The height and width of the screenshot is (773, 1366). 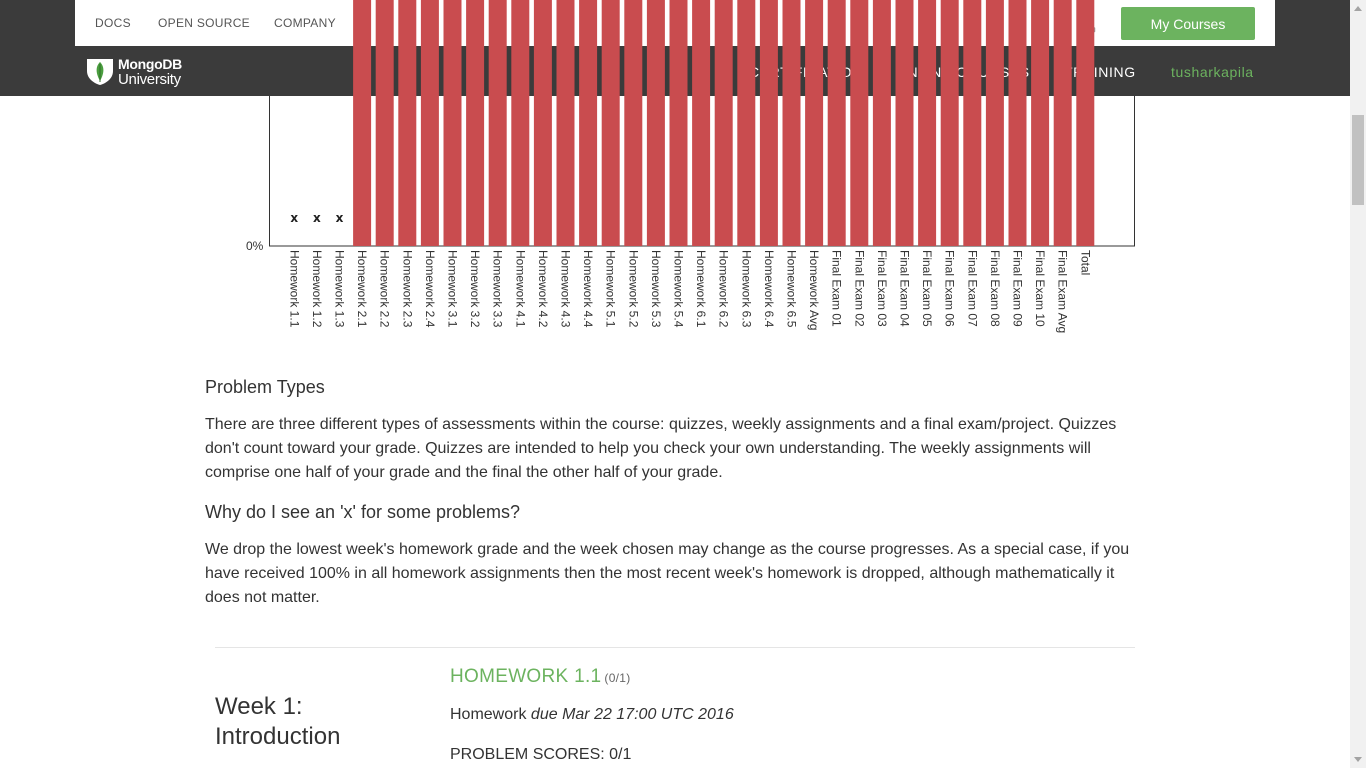 What do you see at coordinates (255, 246) in the screenshot?
I see `y-tick-label: 0%` at bounding box center [255, 246].